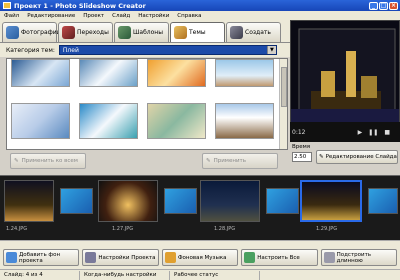 The width and height of the screenshot is (400, 280). I want to click on tab-transitions-label: Переходы, so click(93, 32).